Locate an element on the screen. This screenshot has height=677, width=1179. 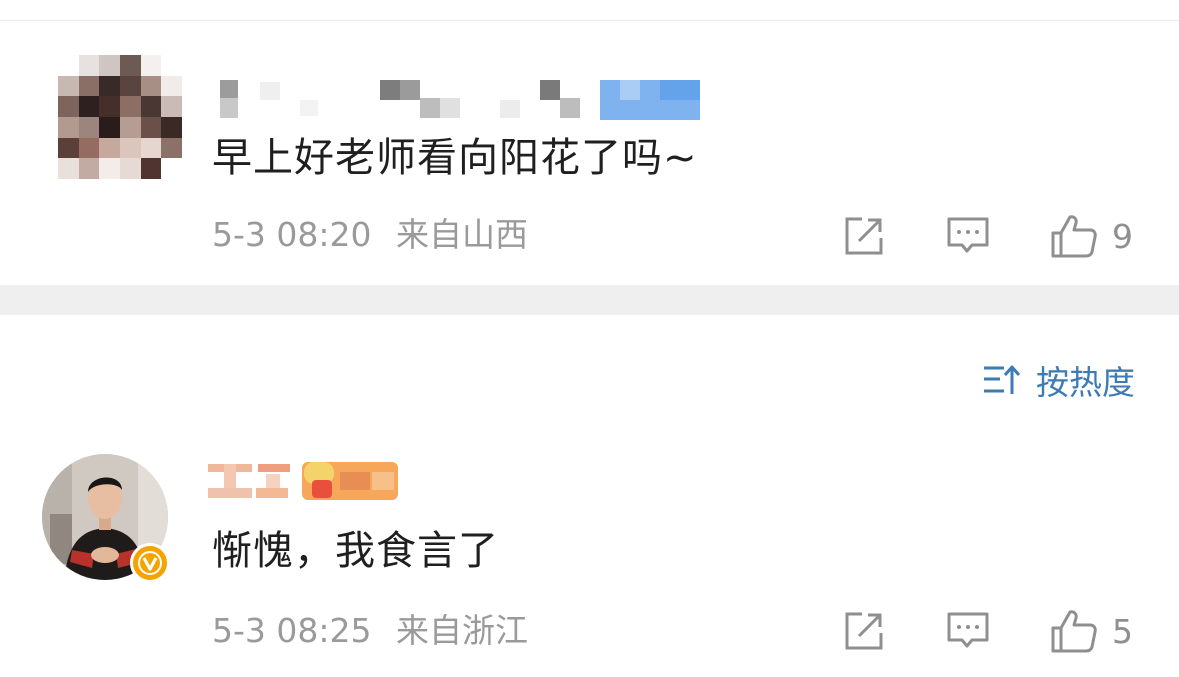
comment-text: 惭愧，我食言了 is located at coordinates (355, 551).